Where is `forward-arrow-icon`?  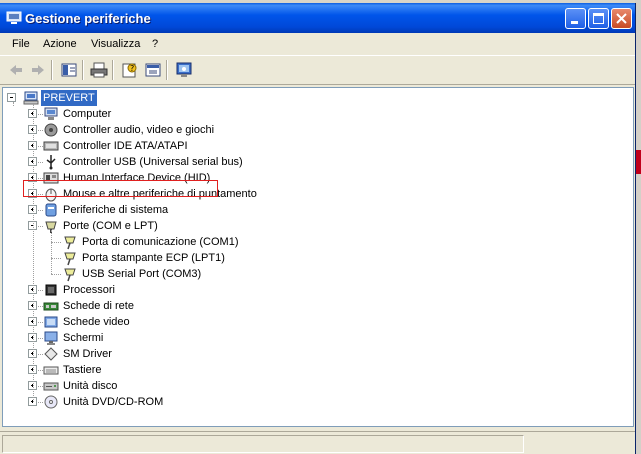 forward-arrow-icon is located at coordinates (38, 70).